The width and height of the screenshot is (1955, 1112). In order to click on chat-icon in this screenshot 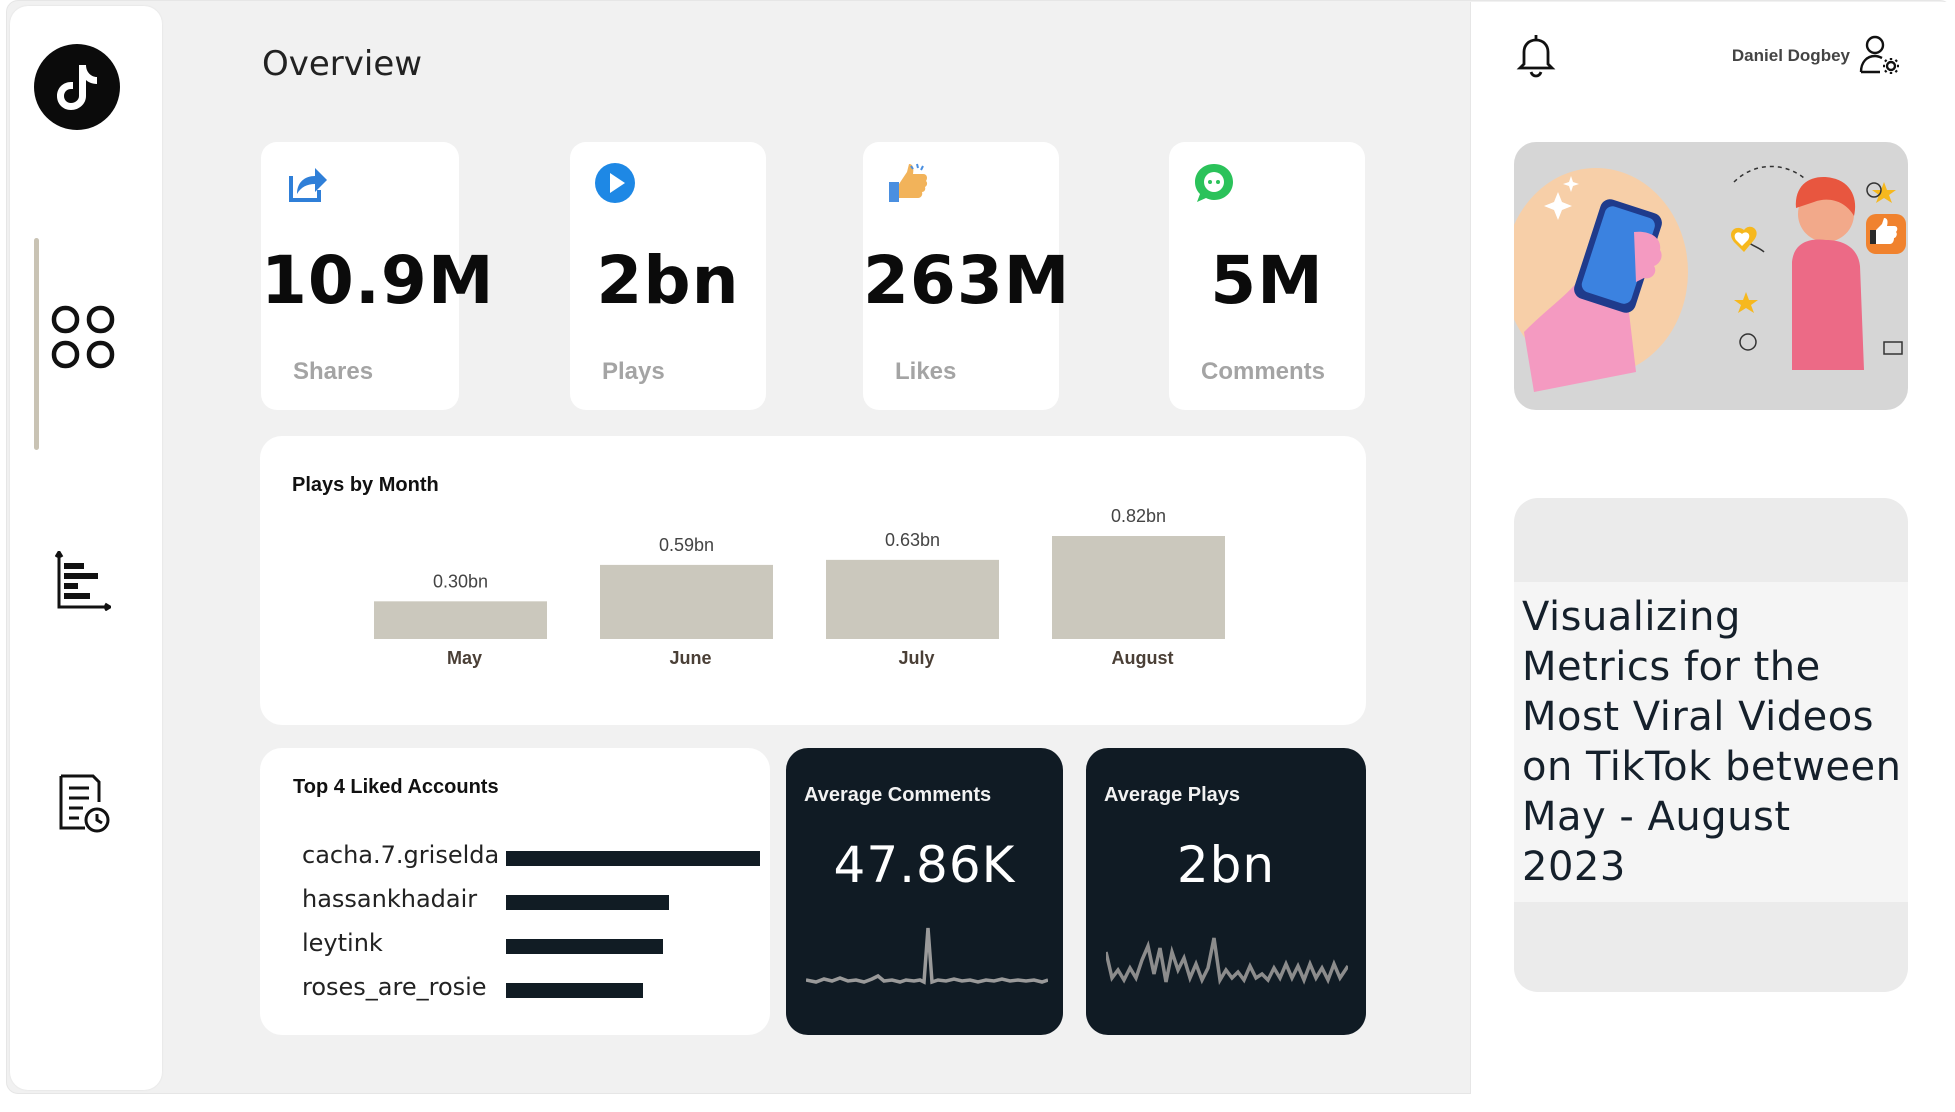, I will do `click(1214, 185)`.